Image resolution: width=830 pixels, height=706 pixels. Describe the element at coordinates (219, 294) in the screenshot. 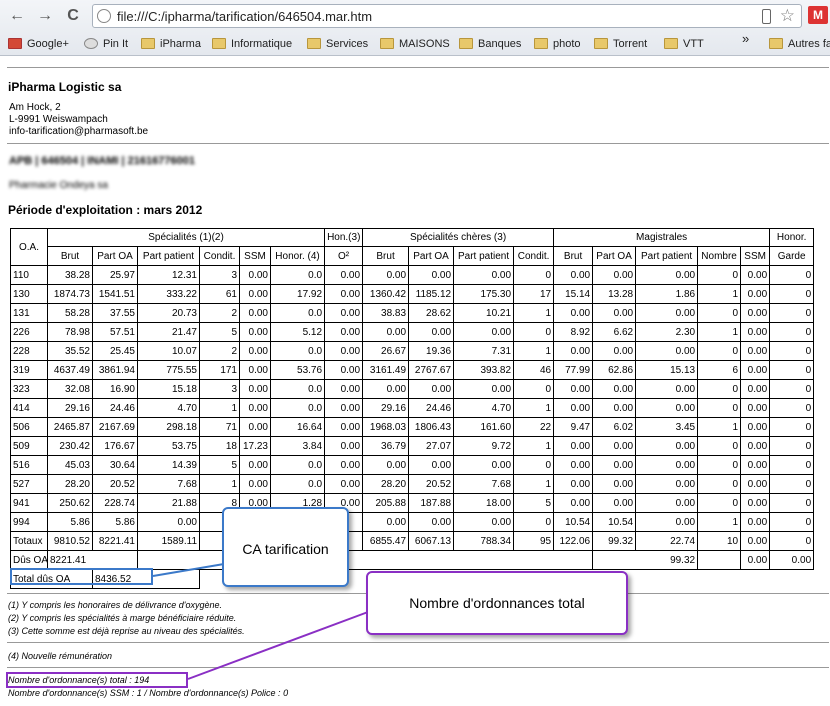

I see `table-cell: 61` at that location.